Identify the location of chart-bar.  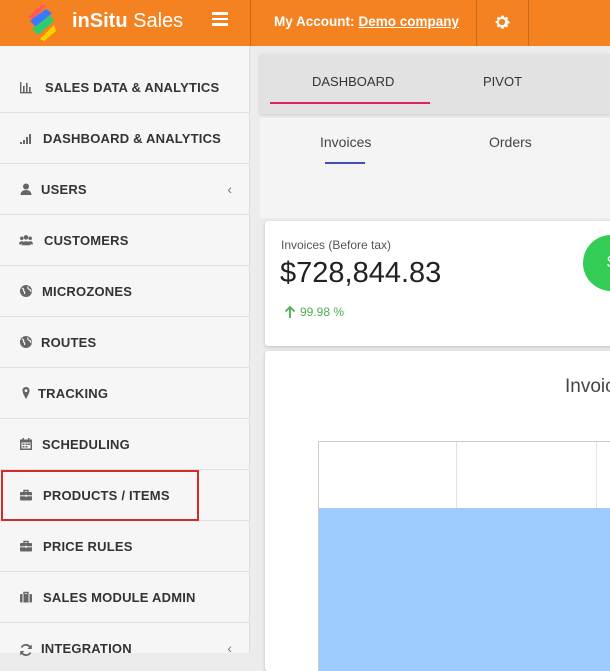
(464, 589).